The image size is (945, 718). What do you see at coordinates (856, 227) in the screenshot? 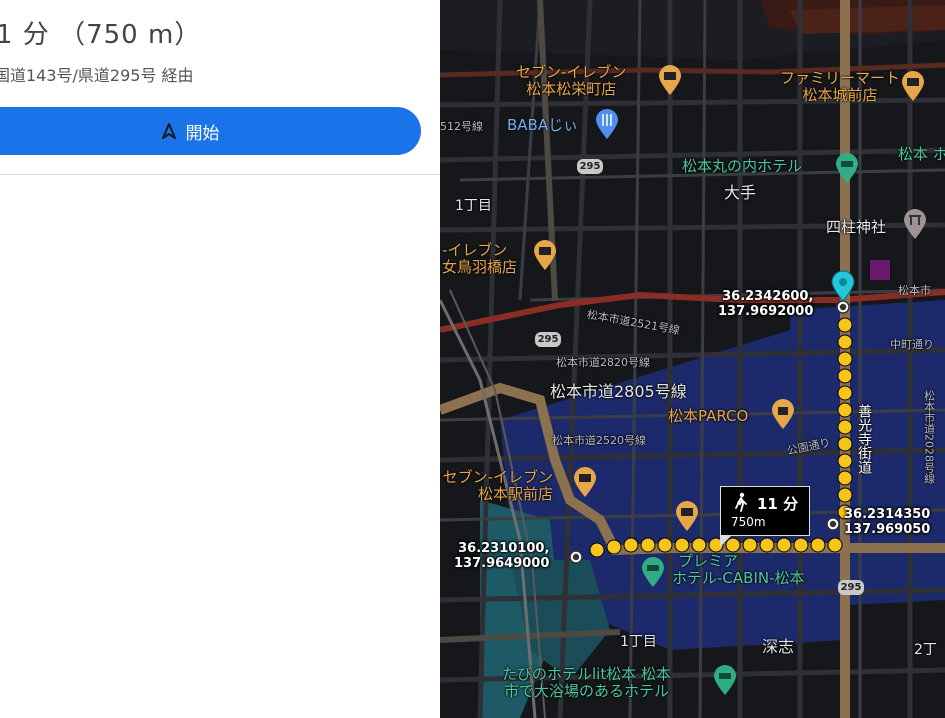
I see `poi-label: 四柱神社` at bounding box center [856, 227].